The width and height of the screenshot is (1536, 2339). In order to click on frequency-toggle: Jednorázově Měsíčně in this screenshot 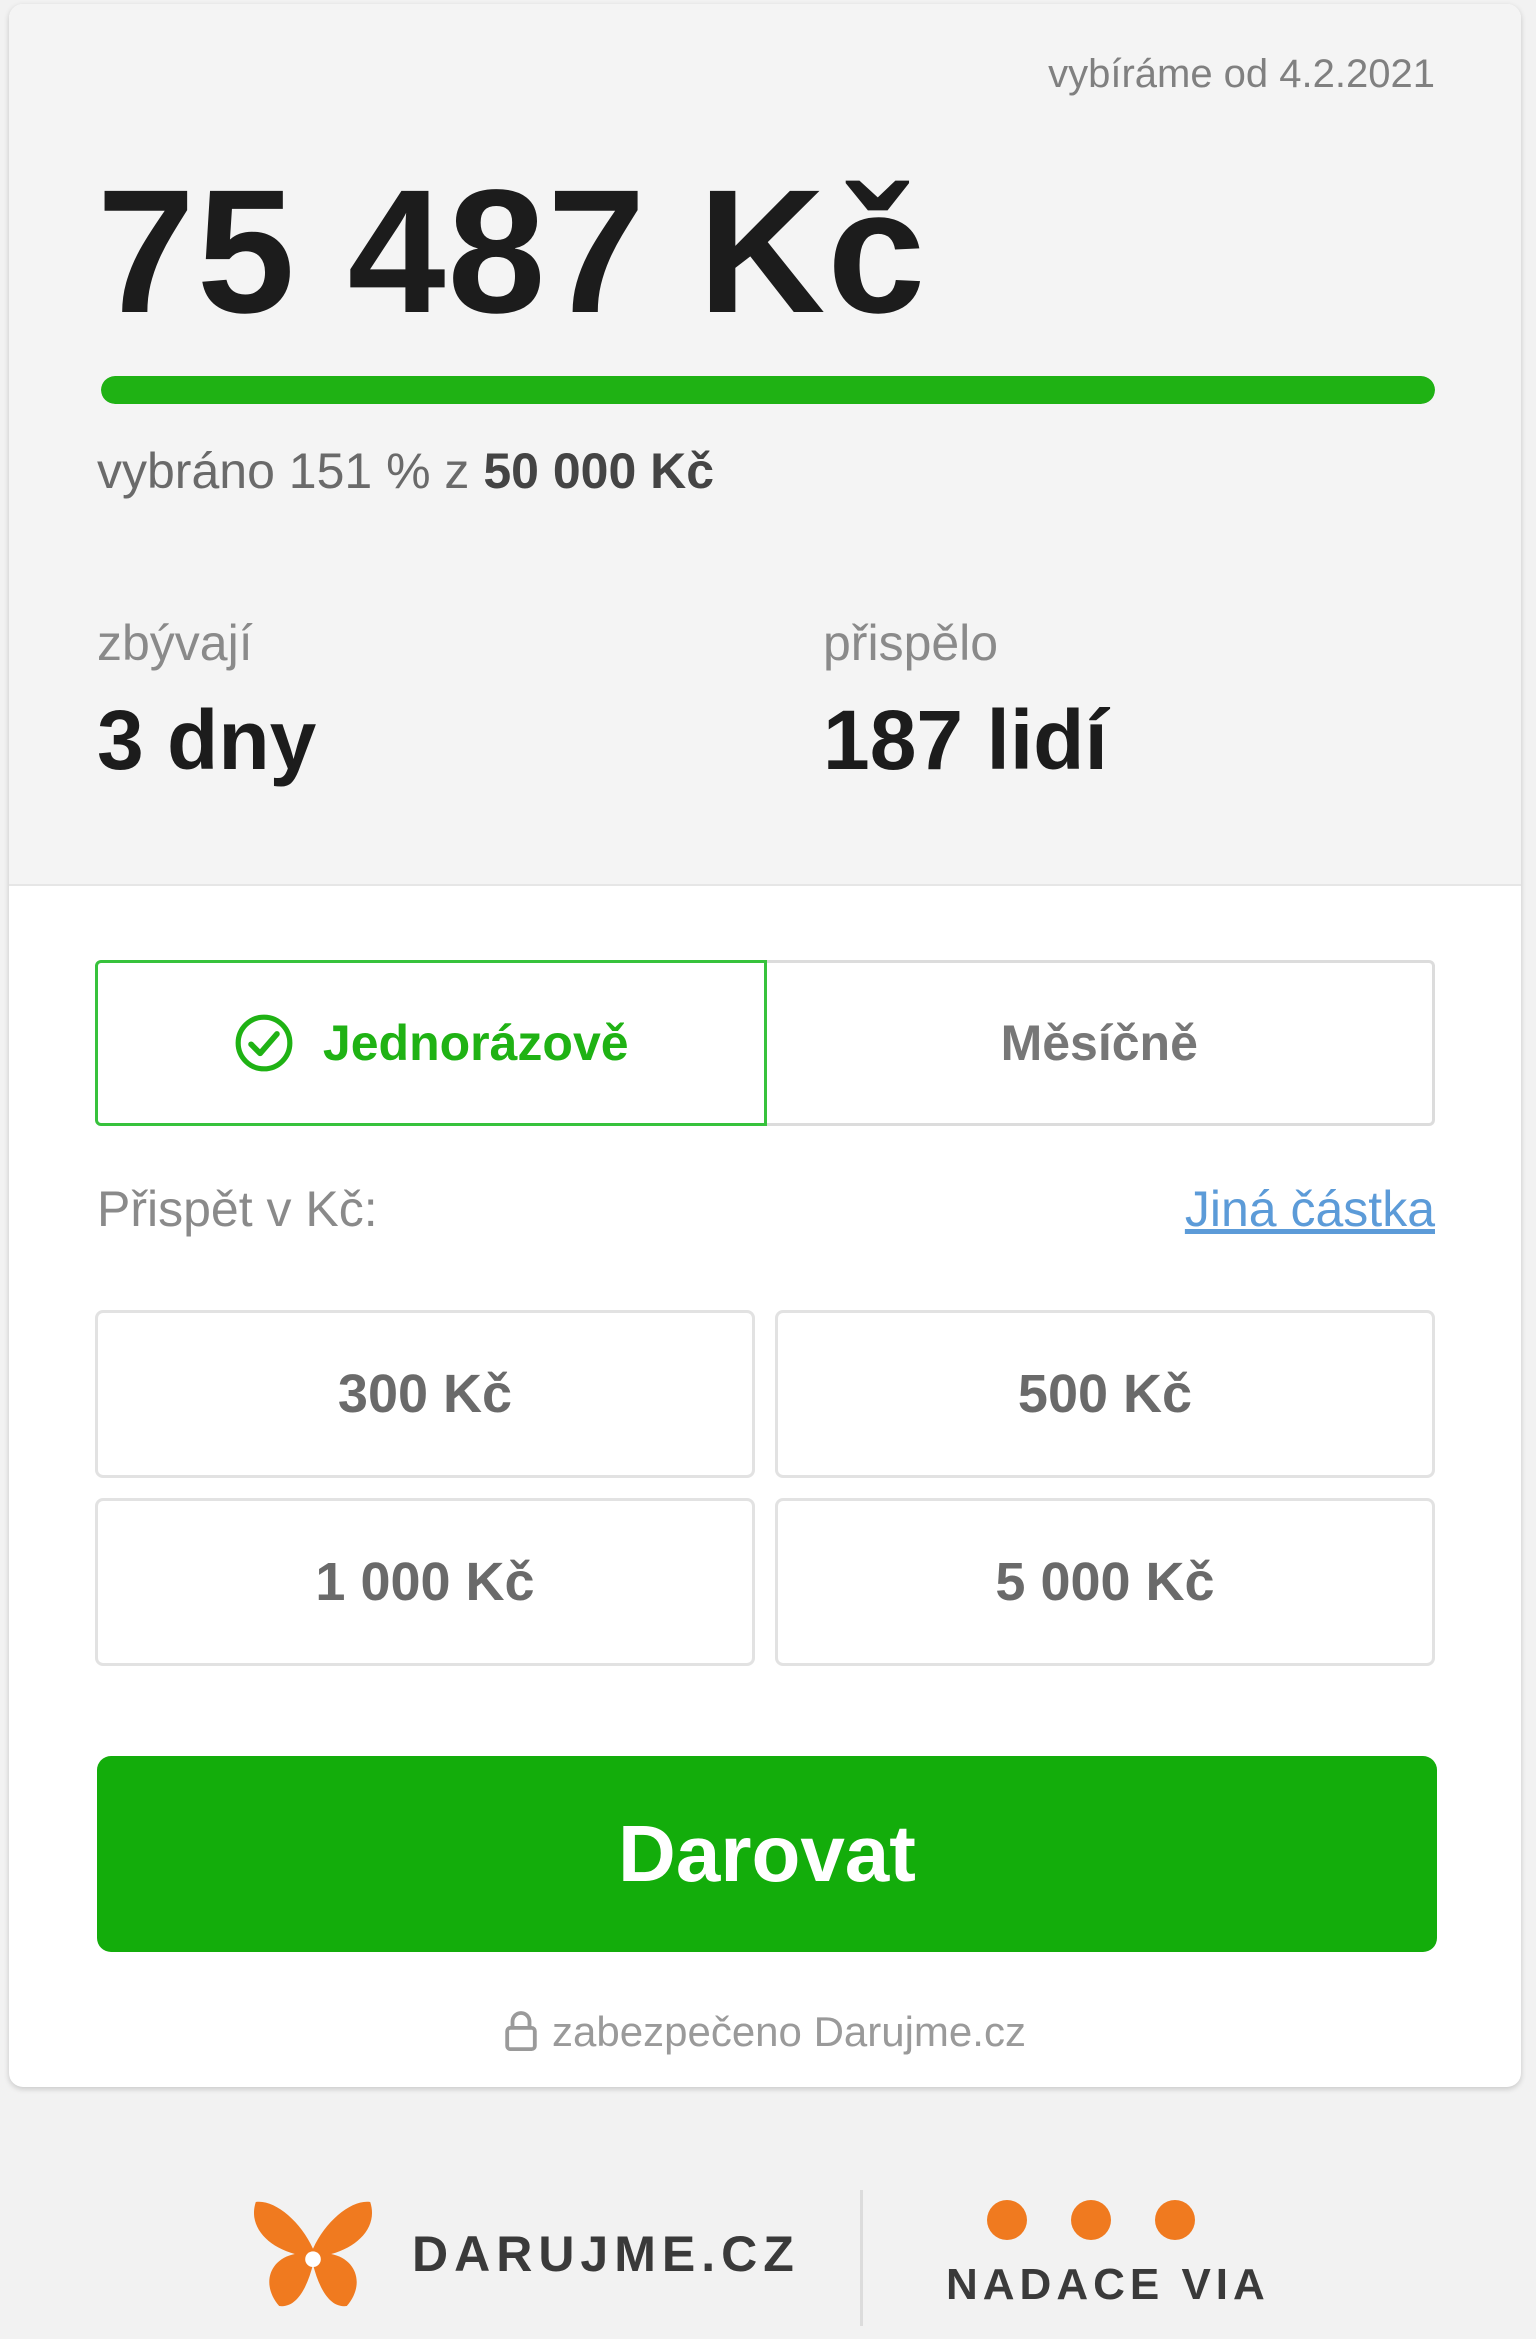, I will do `click(765, 1043)`.